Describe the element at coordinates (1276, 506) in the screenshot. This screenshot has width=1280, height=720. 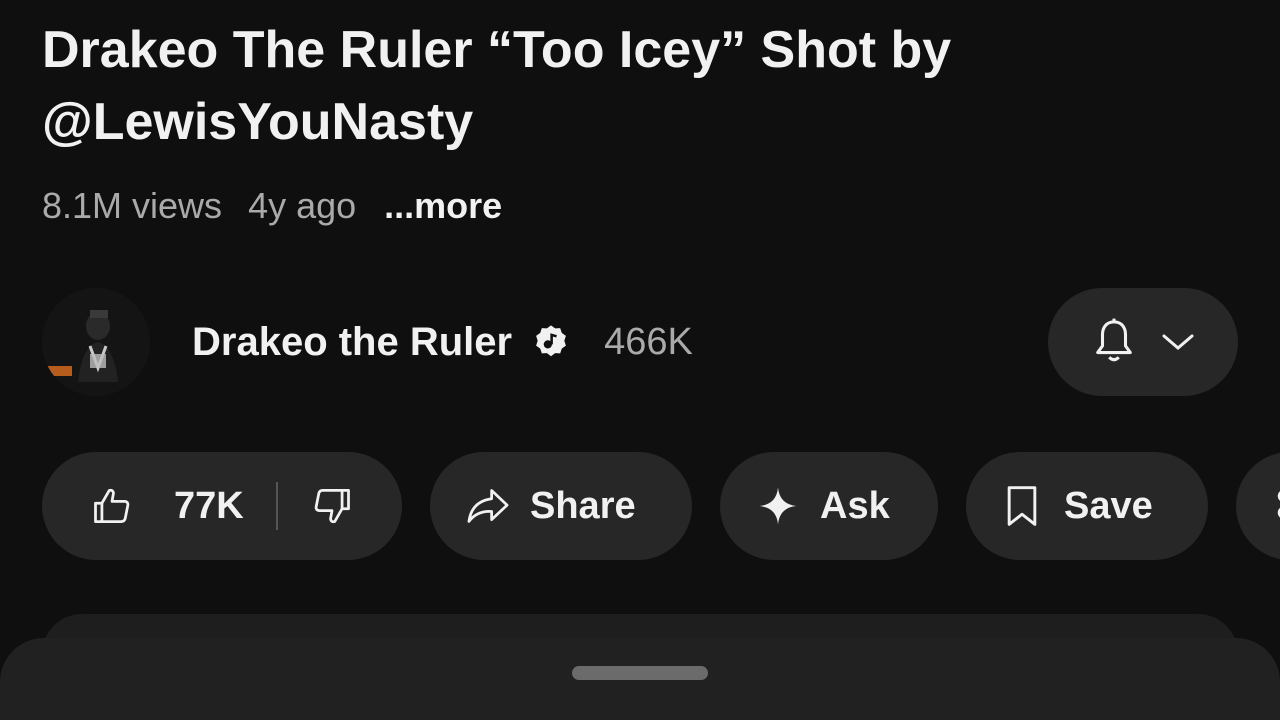
I see `more-actions-icon` at that location.